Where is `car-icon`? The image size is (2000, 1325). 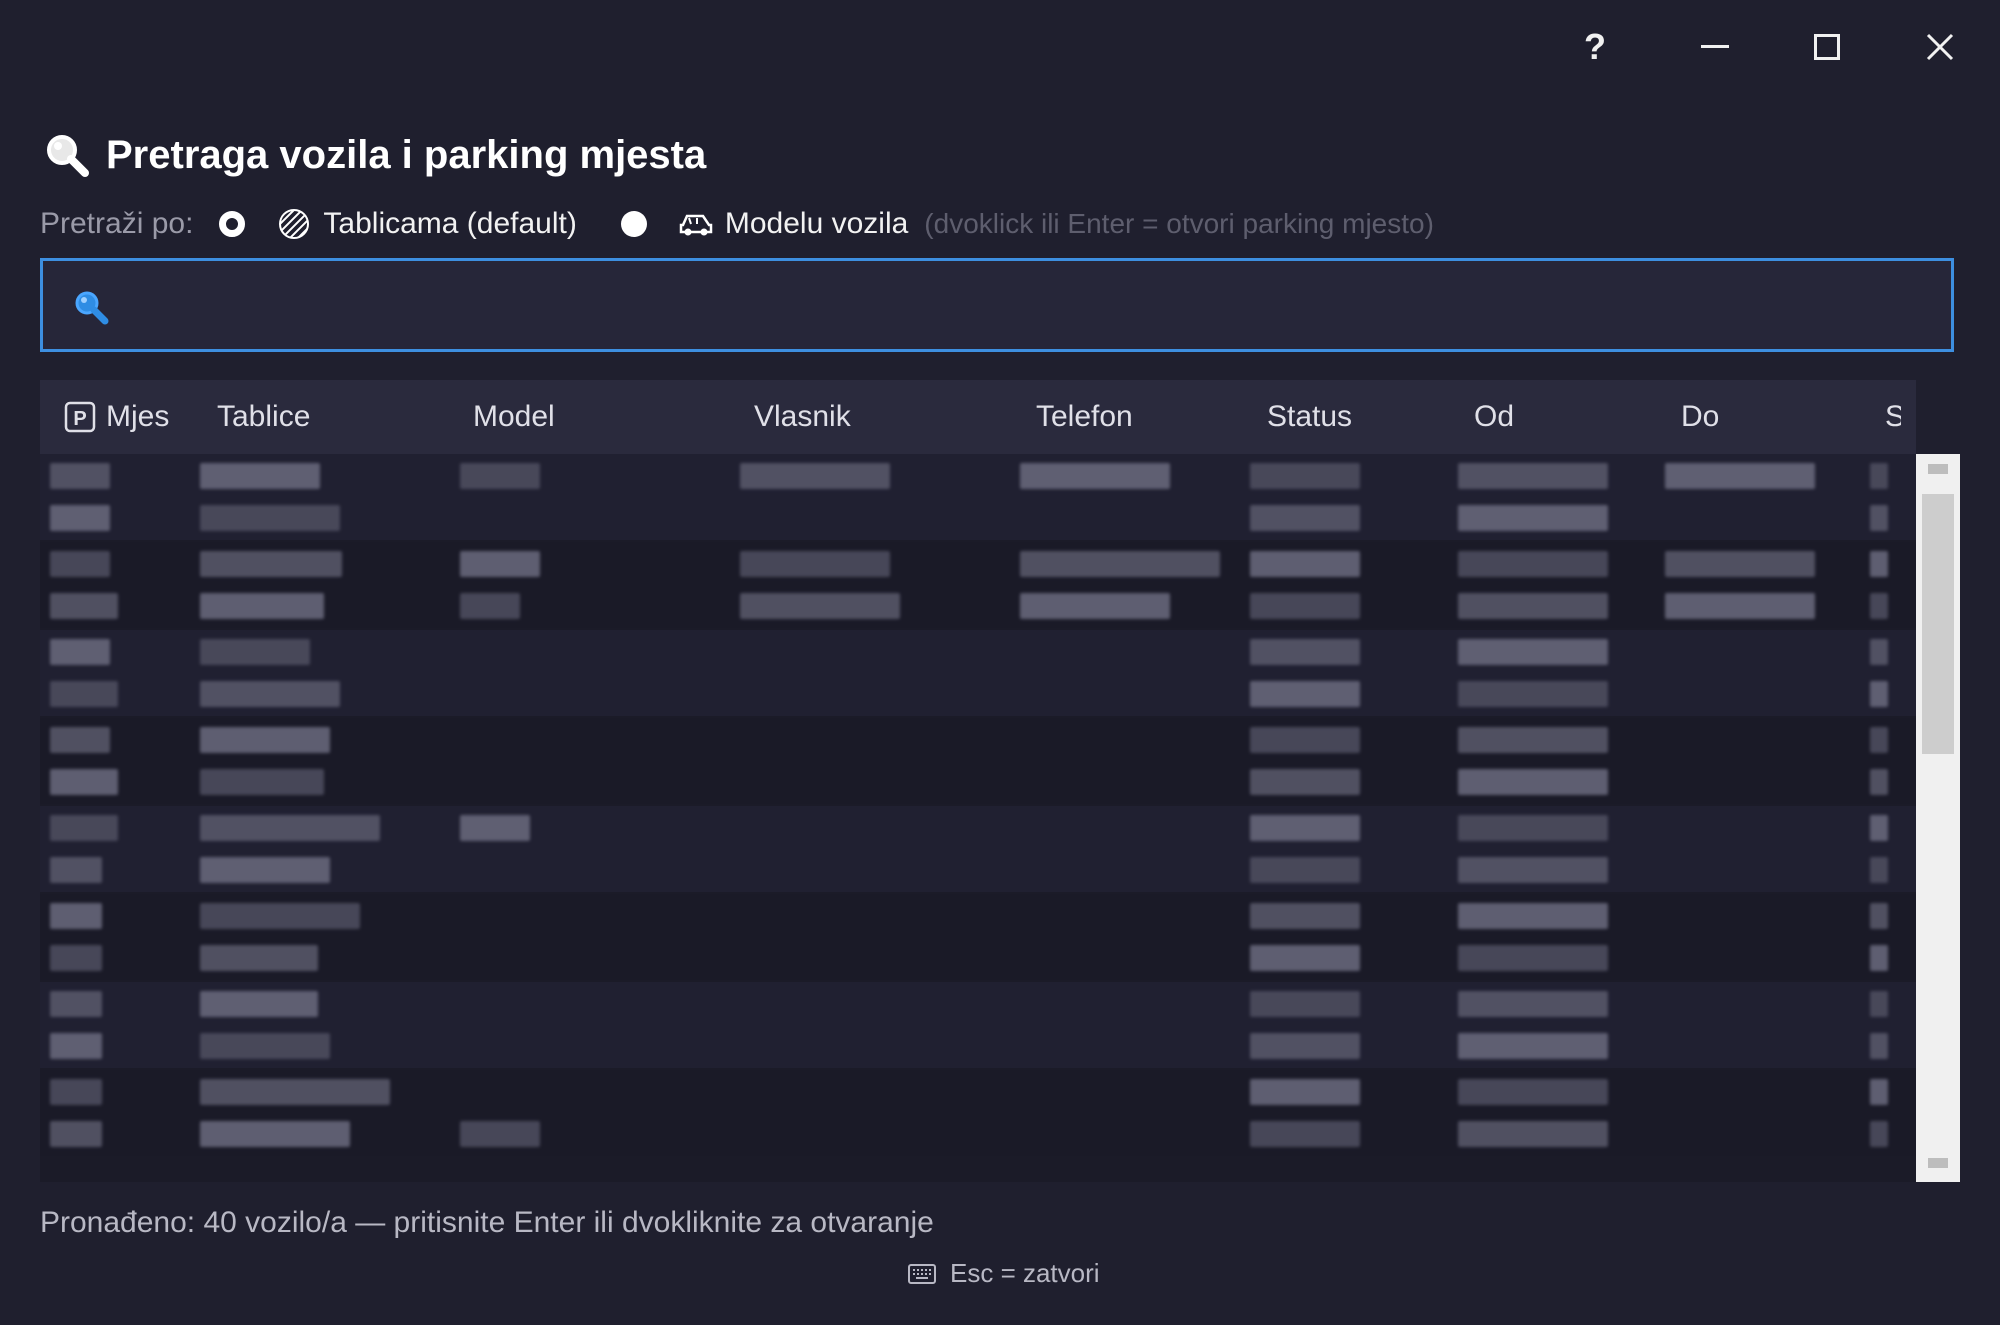
car-icon is located at coordinates (696, 225).